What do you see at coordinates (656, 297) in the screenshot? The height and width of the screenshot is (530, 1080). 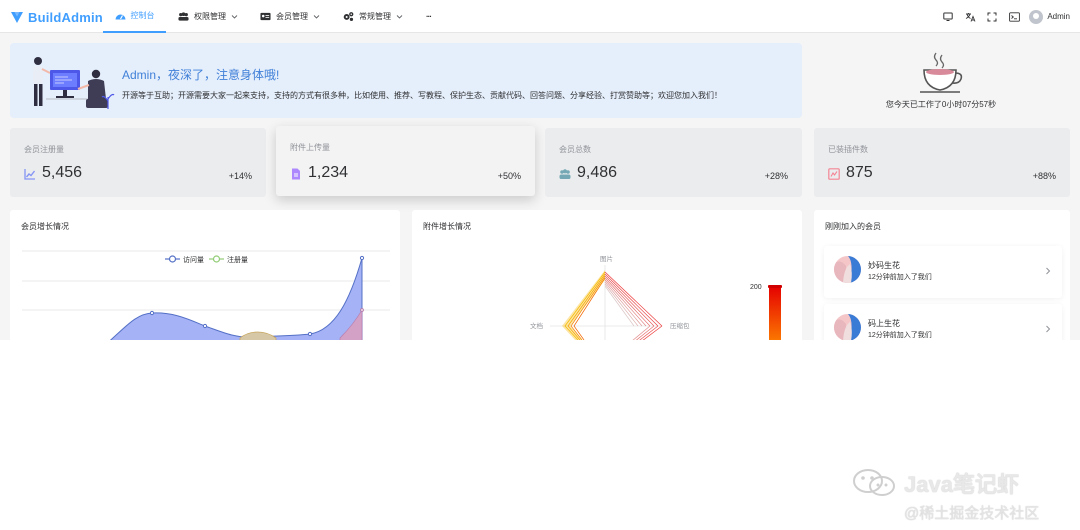 I see `attachment-growth-chart: 图片 文档 压缩包 200` at bounding box center [656, 297].